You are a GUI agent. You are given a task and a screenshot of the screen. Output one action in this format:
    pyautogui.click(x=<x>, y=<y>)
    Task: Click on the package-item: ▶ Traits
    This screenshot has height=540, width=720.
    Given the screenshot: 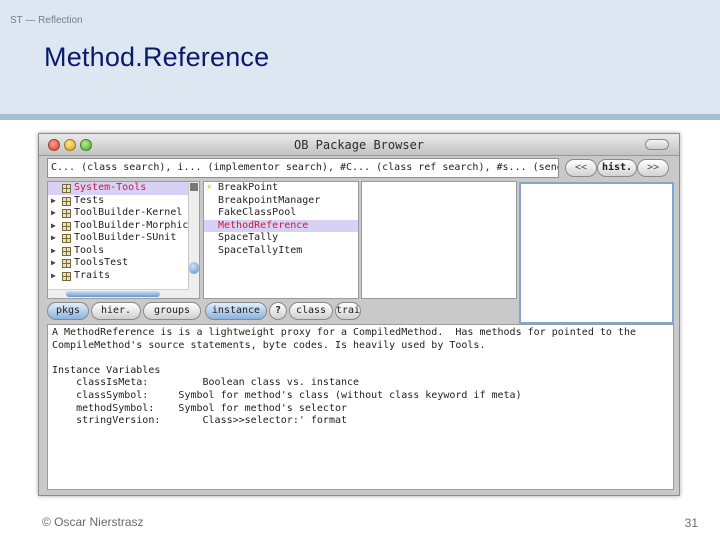 What is the action you would take?
    pyautogui.click(x=123, y=276)
    